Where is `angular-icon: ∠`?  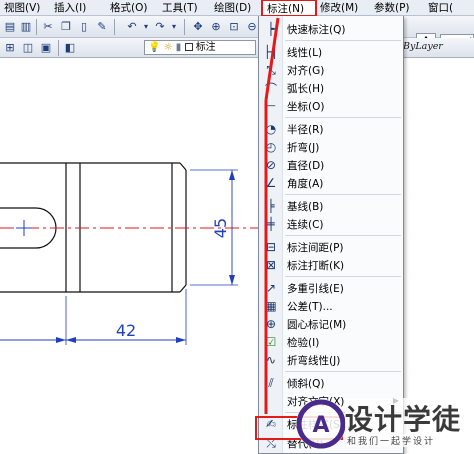 angular-icon: ∠ is located at coordinates (271, 183).